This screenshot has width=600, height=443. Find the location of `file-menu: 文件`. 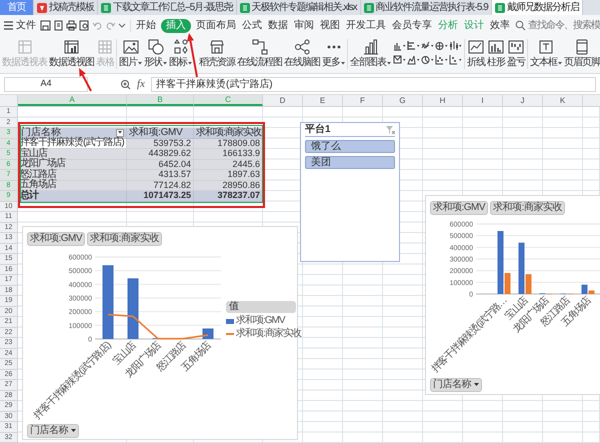

file-menu: 文件 is located at coordinates (19, 25).